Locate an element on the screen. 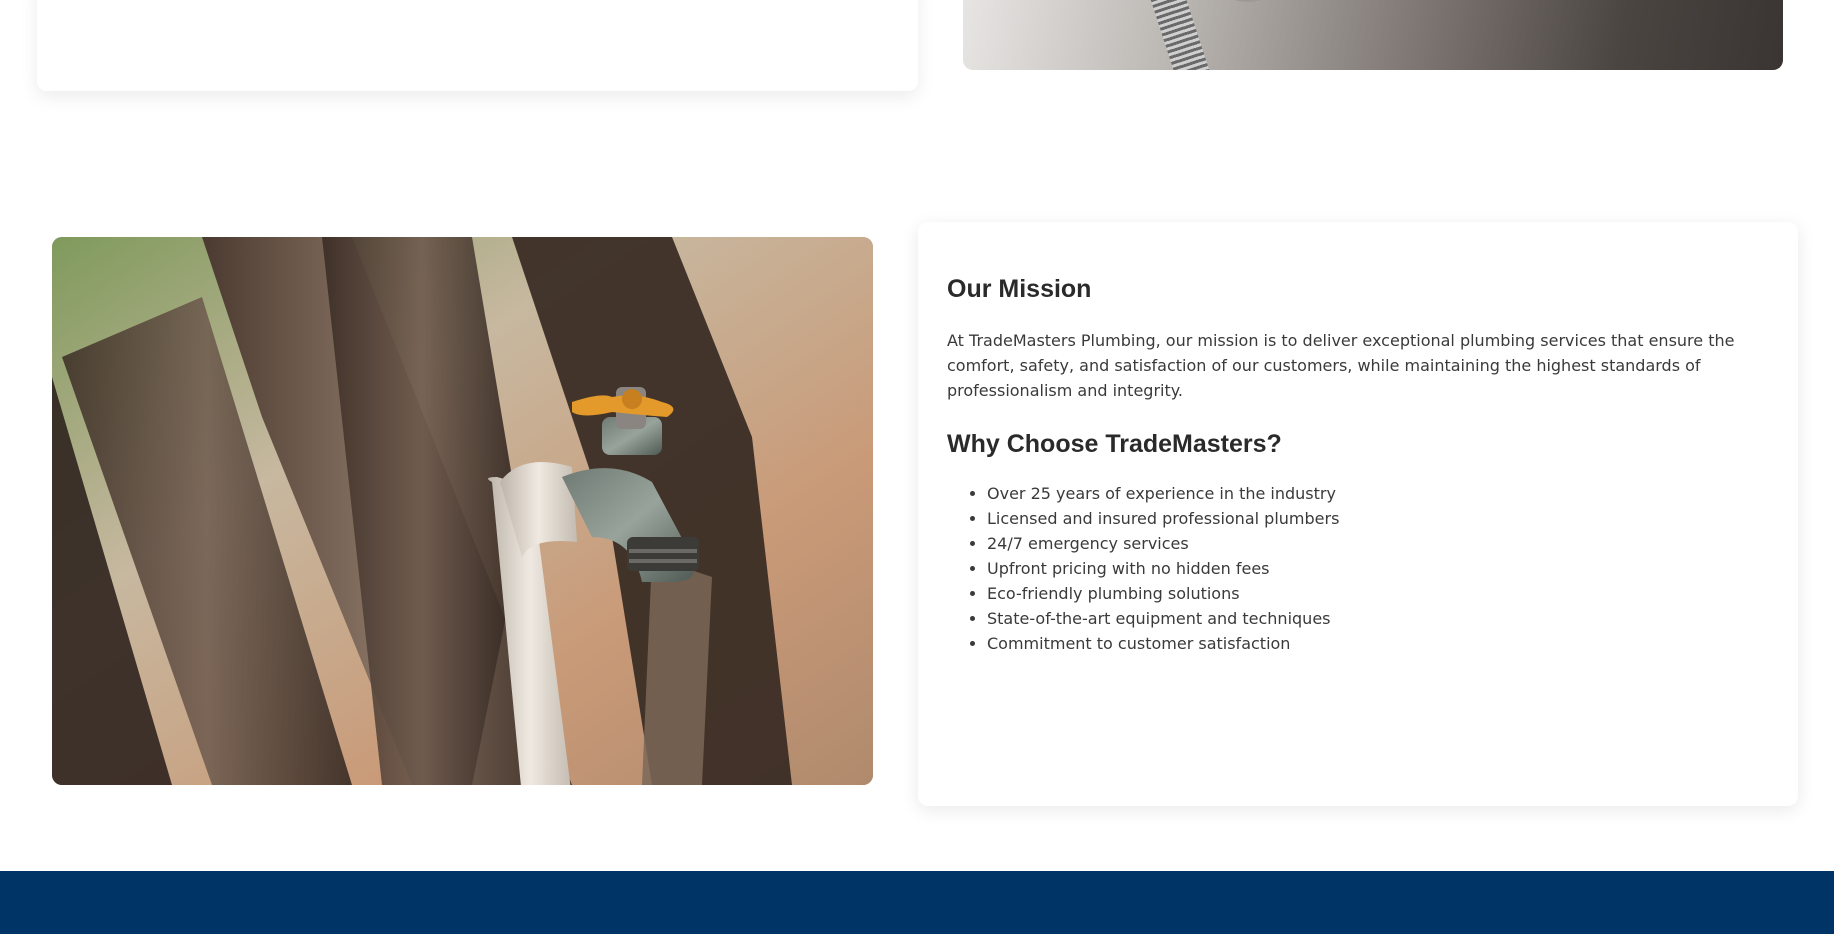 This screenshot has height=934, width=1834. list-item: Eco-friendly plumbing solutions is located at coordinates (1377, 593).